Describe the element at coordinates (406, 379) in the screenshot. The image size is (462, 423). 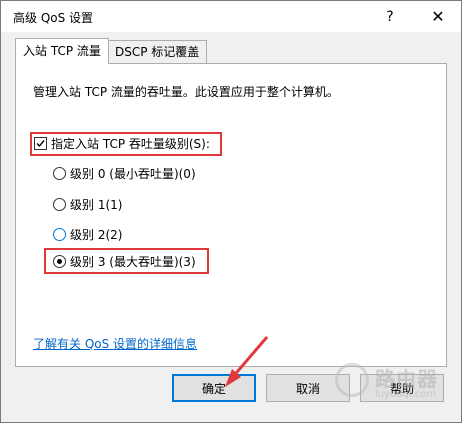
I see `watermark-text: 路由器` at that location.